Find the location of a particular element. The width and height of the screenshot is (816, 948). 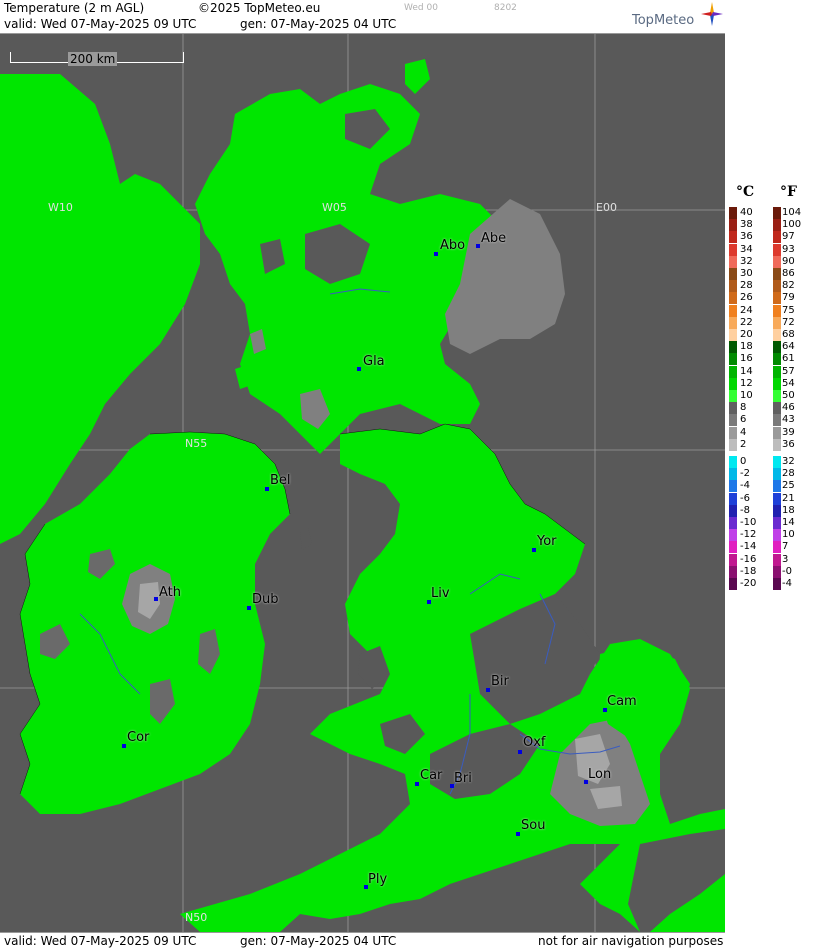

legend-row: 30 86 is located at coordinates (771, 274).